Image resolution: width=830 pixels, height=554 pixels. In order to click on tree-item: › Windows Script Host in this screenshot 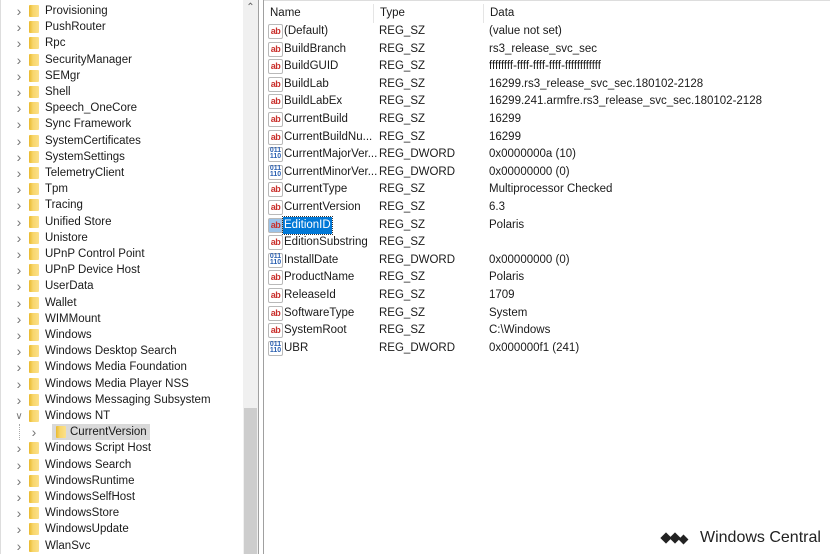, I will do `click(122, 448)`.